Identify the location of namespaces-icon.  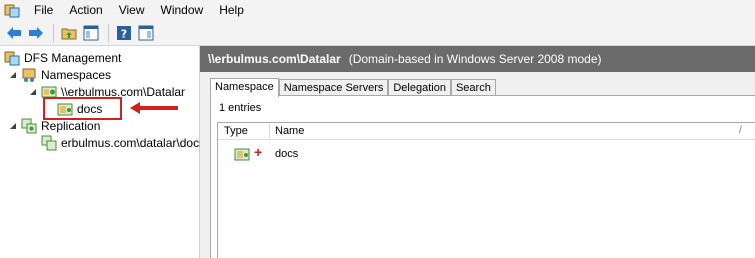
(29, 75).